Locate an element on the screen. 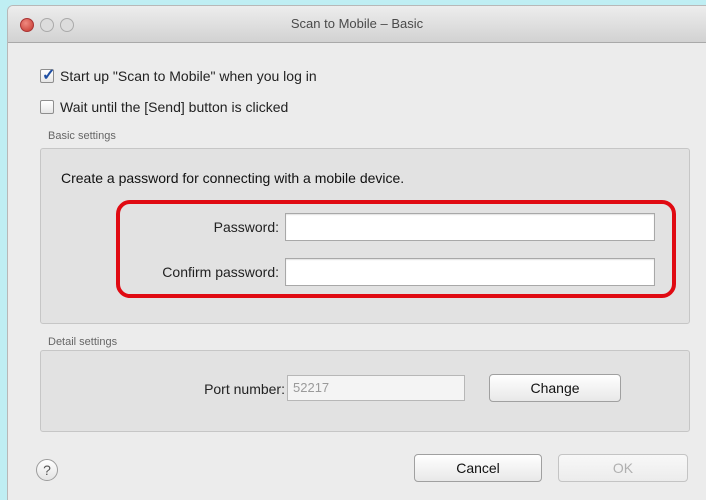  port-number-field: 52217 is located at coordinates (376, 388).